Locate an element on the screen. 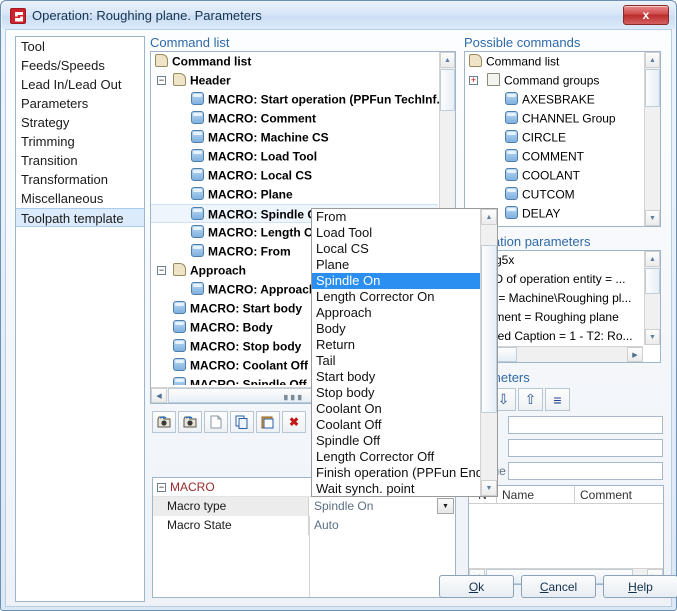 This screenshot has height=611, width=677. tree-node-command-list: Command list is located at coordinates (294, 61).